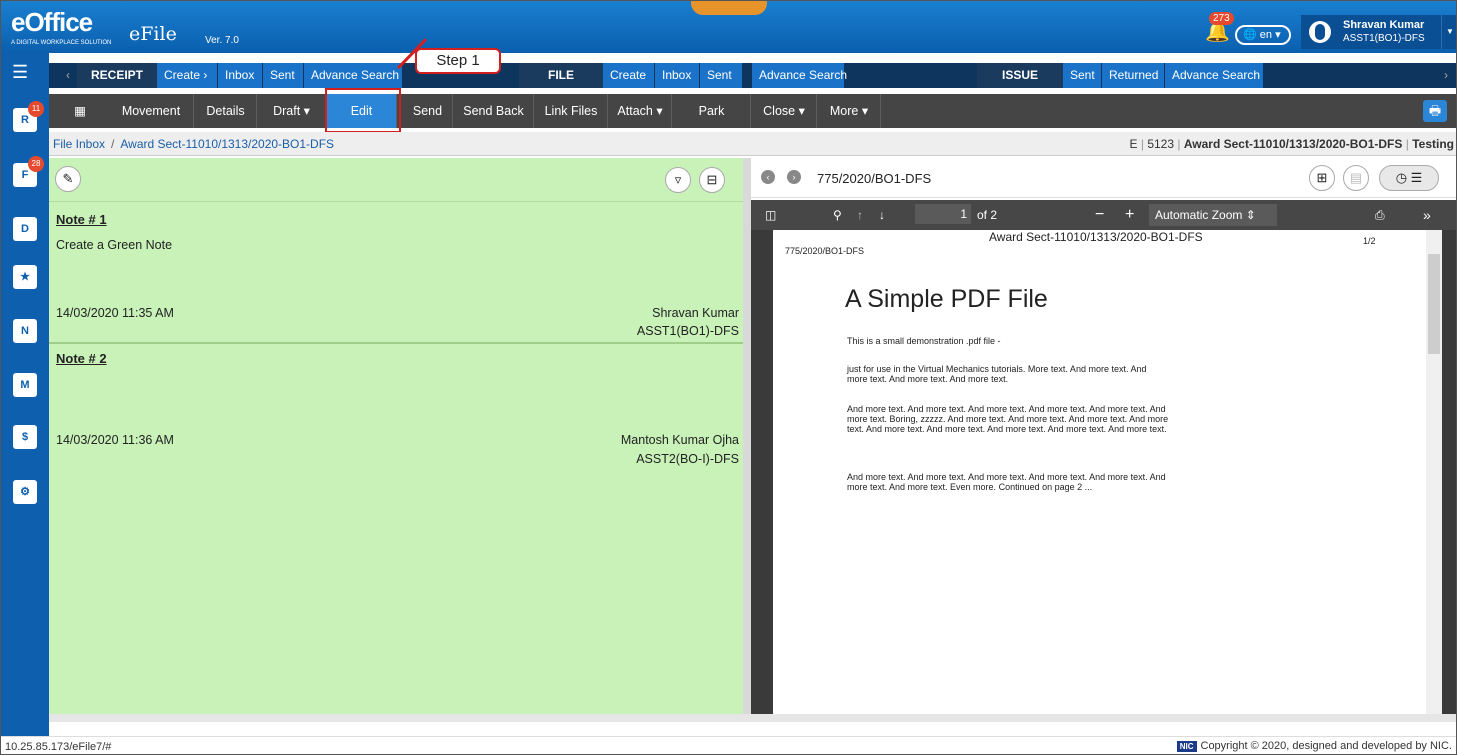  What do you see at coordinates (943, 214) in the screenshot?
I see `page-number-input: 1` at bounding box center [943, 214].